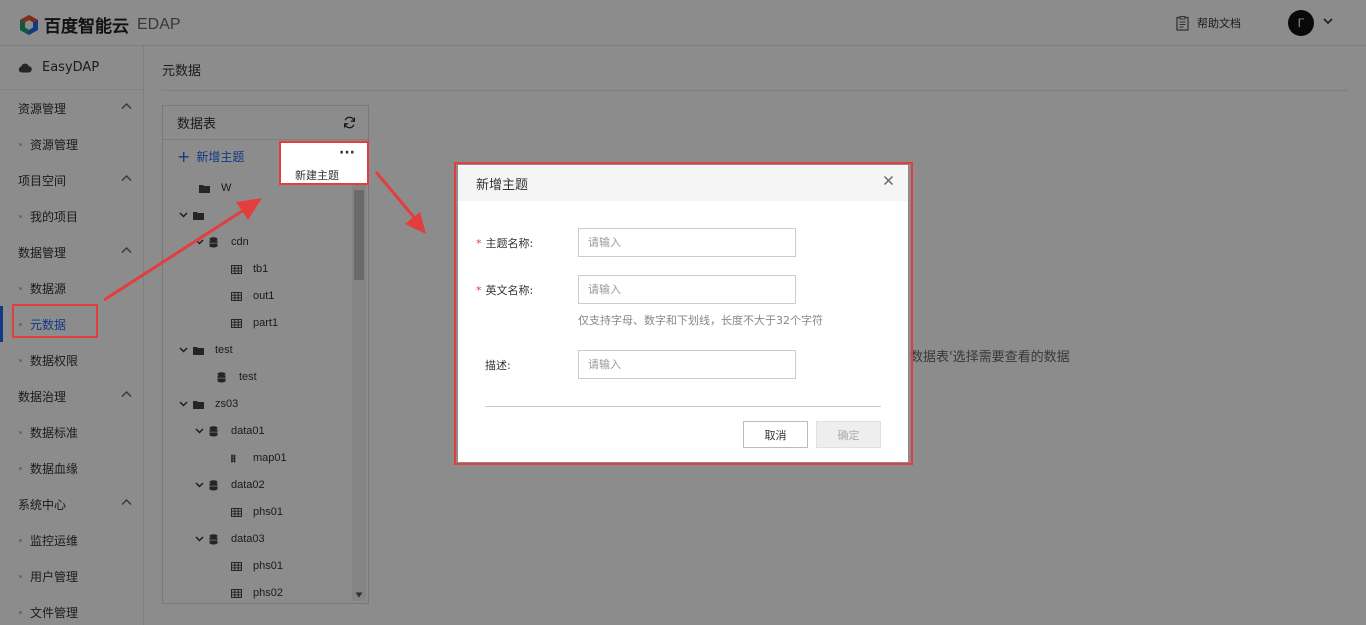 The width and height of the screenshot is (1366, 625). What do you see at coordinates (687, 242) in the screenshot?
I see `topic-name-input` at bounding box center [687, 242].